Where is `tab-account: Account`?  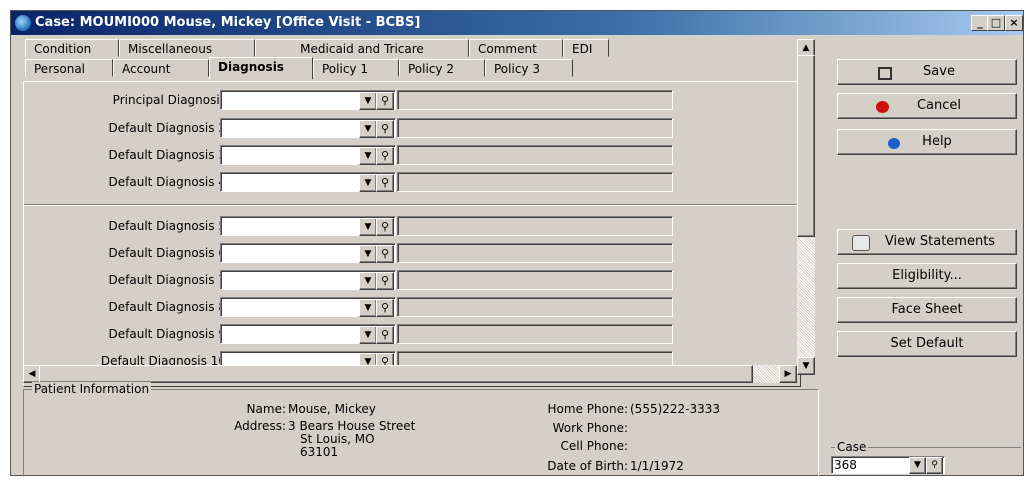 tab-account: Account is located at coordinates (161, 68).